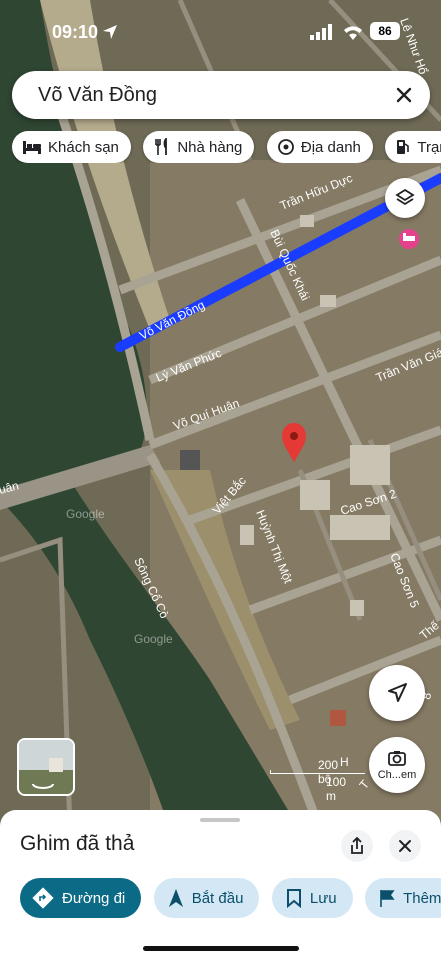 The image size is (441, 960). Describe the element at coordinates (77, 843) in the screenshot. I see `sheet-title: Ghim đã thả` at that location.